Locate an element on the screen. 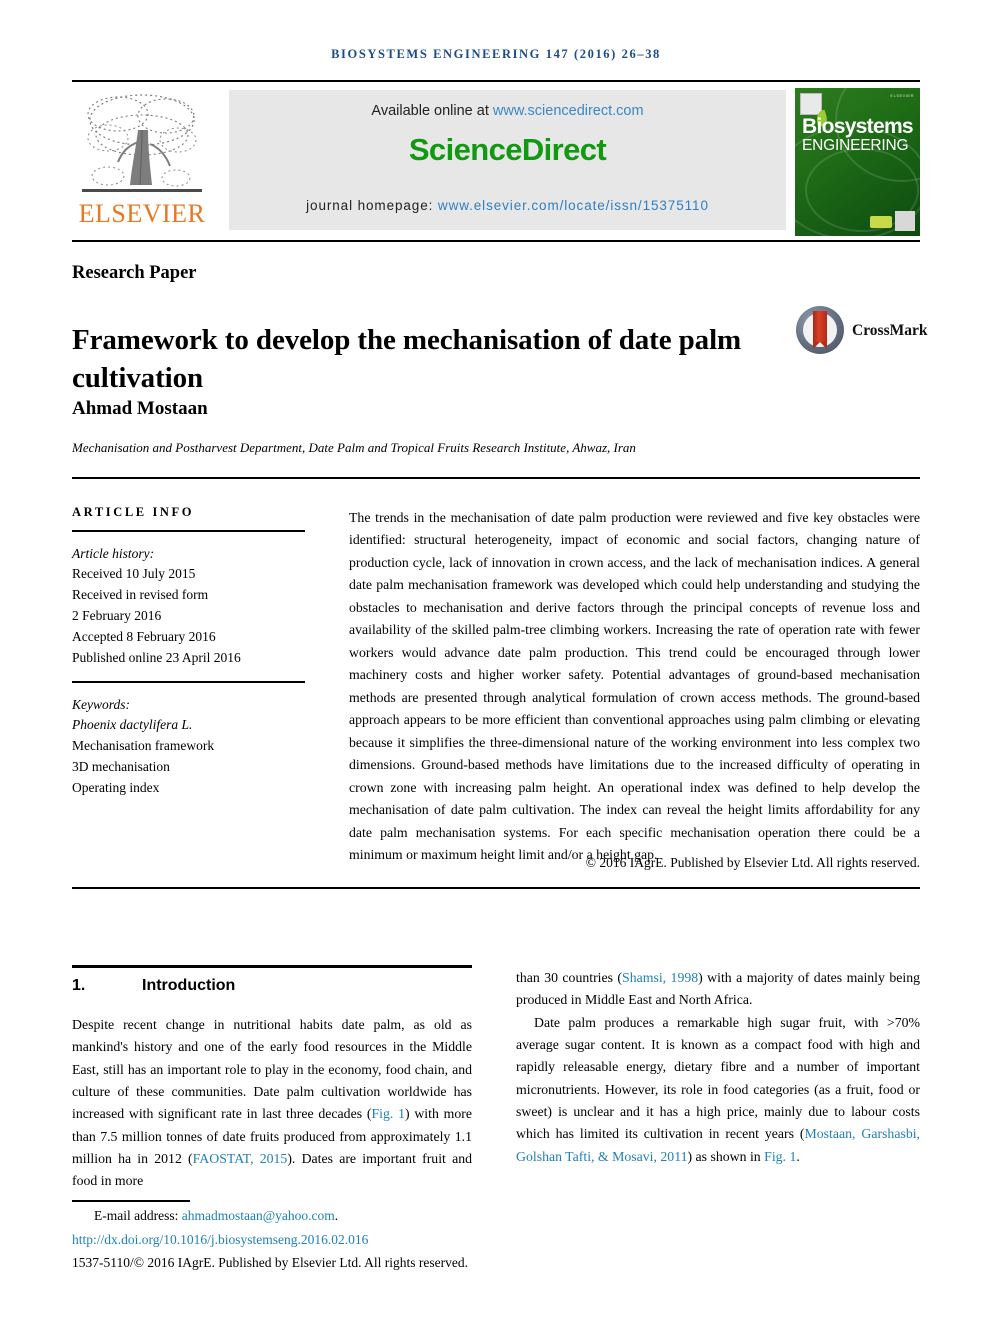 This screenshot has width=992, height=1323. article-info-heading: ARTICLE INFO is located at coordinates (133, 512).